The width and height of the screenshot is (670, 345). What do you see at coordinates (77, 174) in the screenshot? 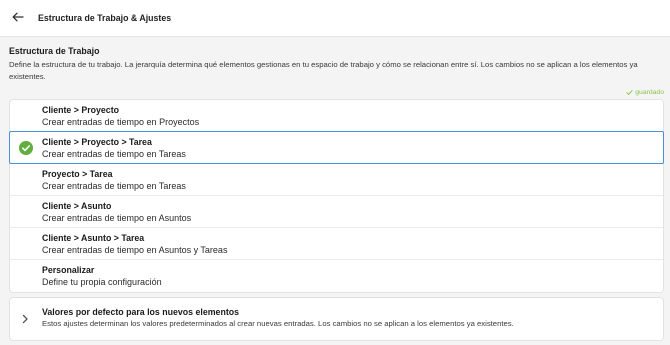
I see `option-title: Proyecto > Tarea` at bounding box center [77, 174].